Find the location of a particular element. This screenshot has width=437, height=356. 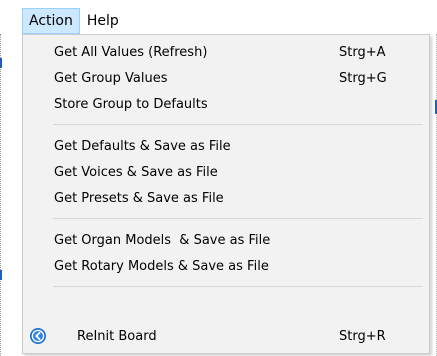

menu-item-label: Get All Values (Refresh) is located at coordinates (131, 52).